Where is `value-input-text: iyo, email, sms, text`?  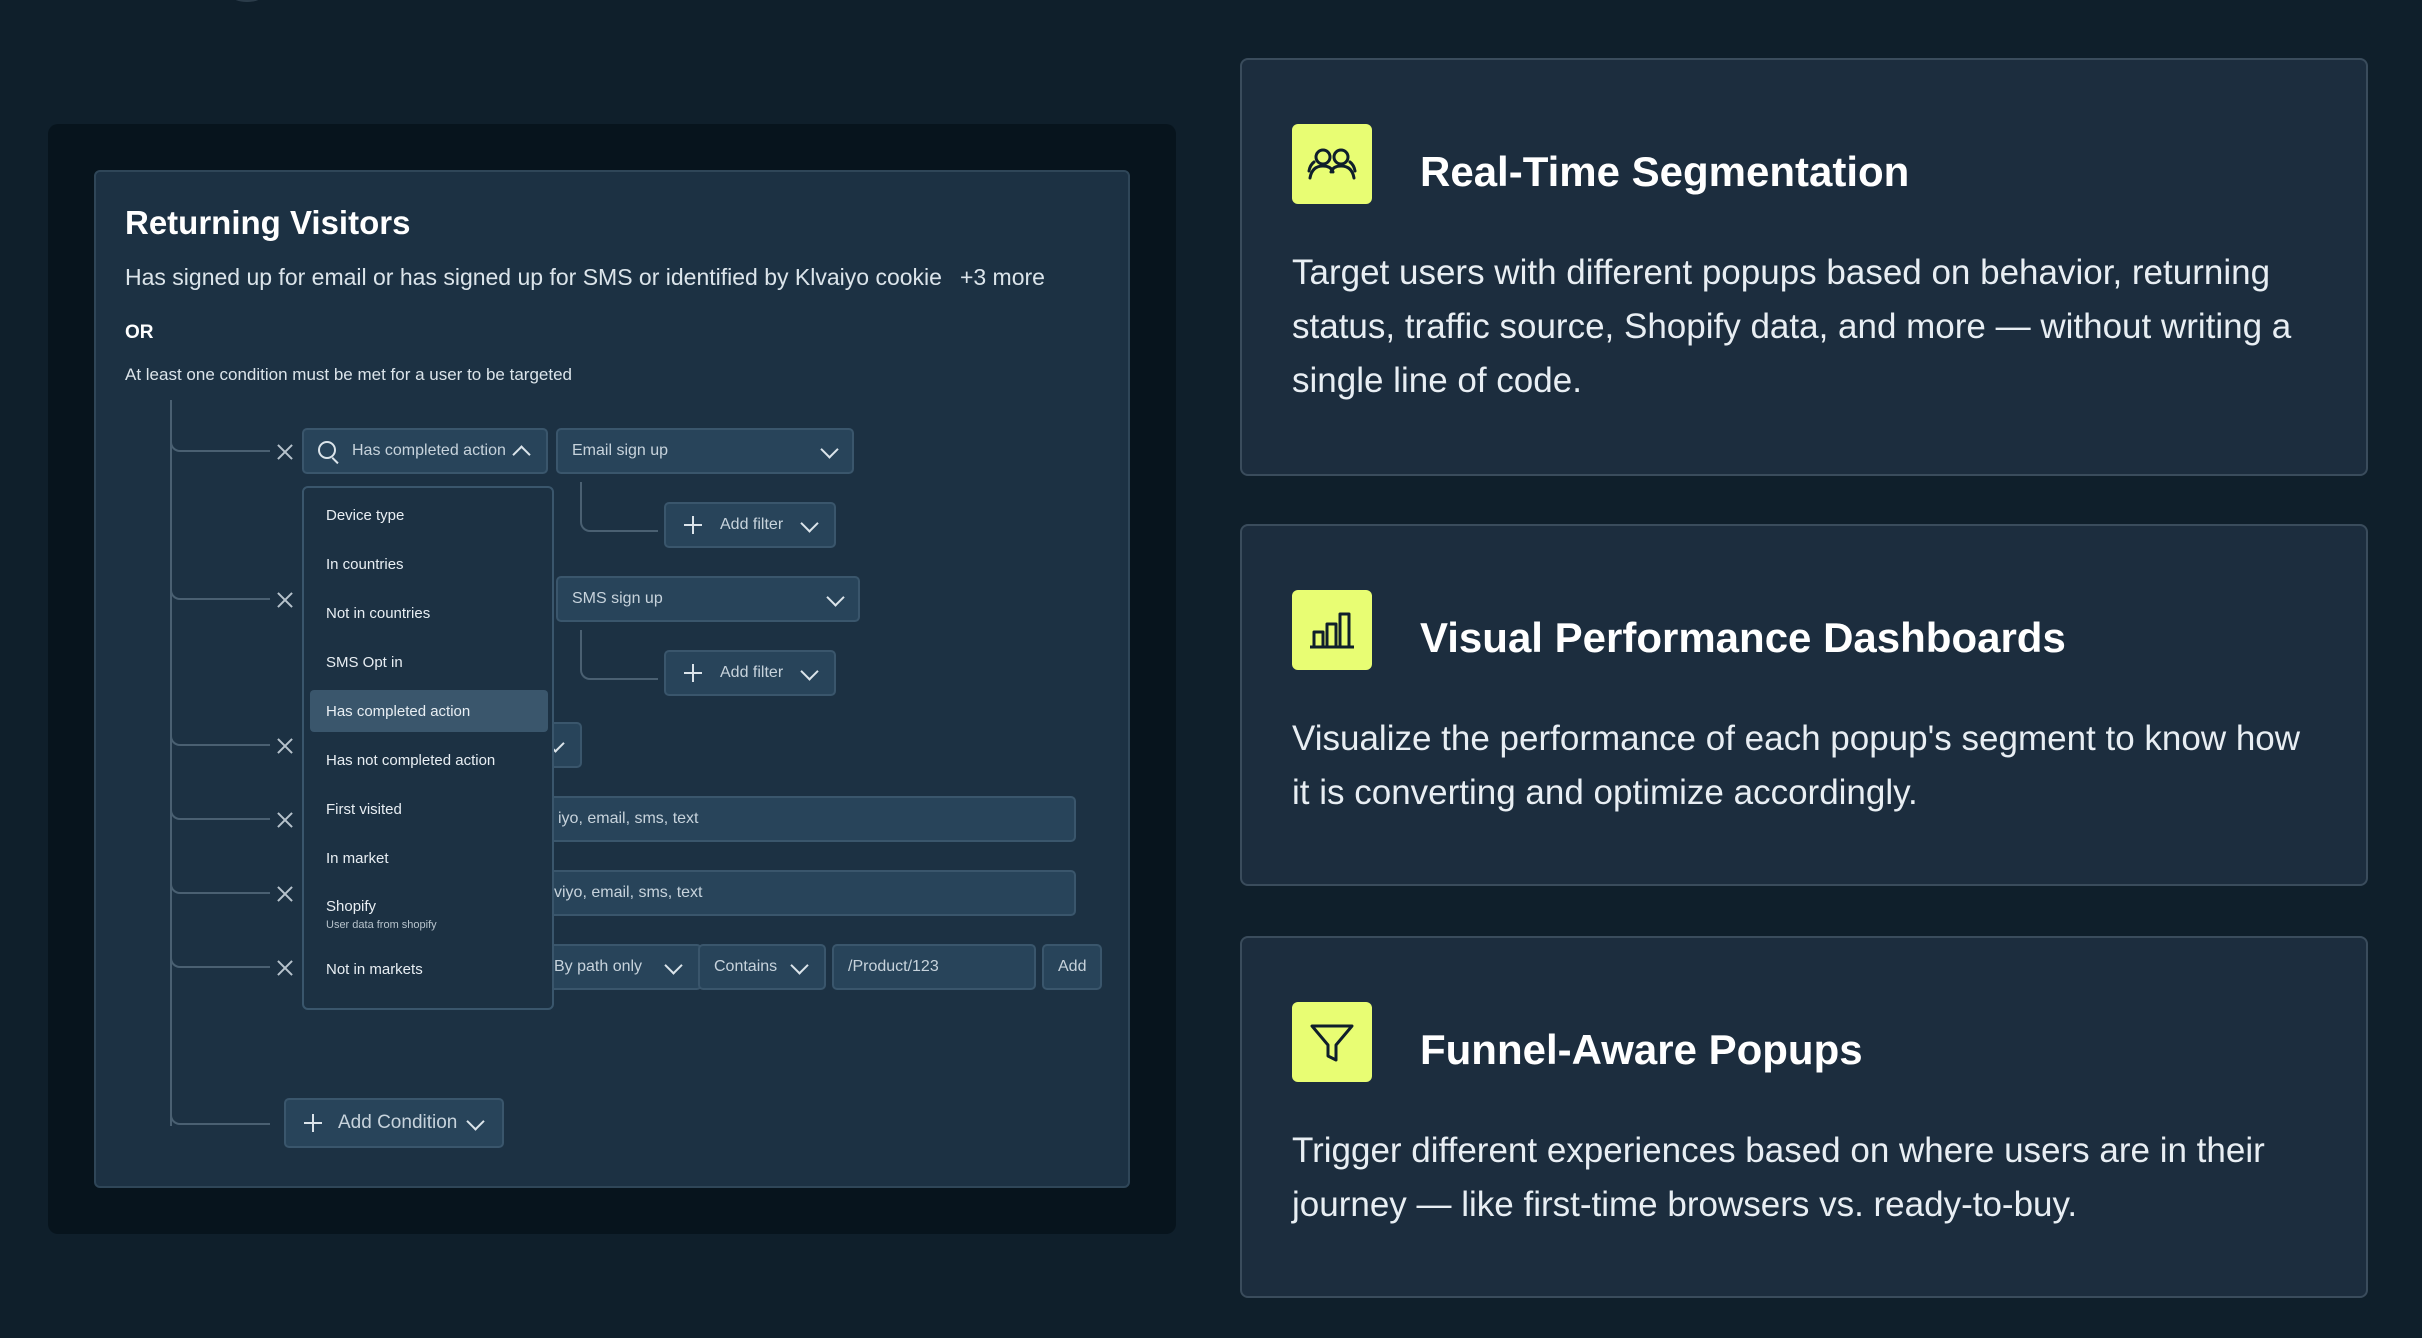 value-input-text: iyo, email, sms, text is located at coordinates (628, 818).